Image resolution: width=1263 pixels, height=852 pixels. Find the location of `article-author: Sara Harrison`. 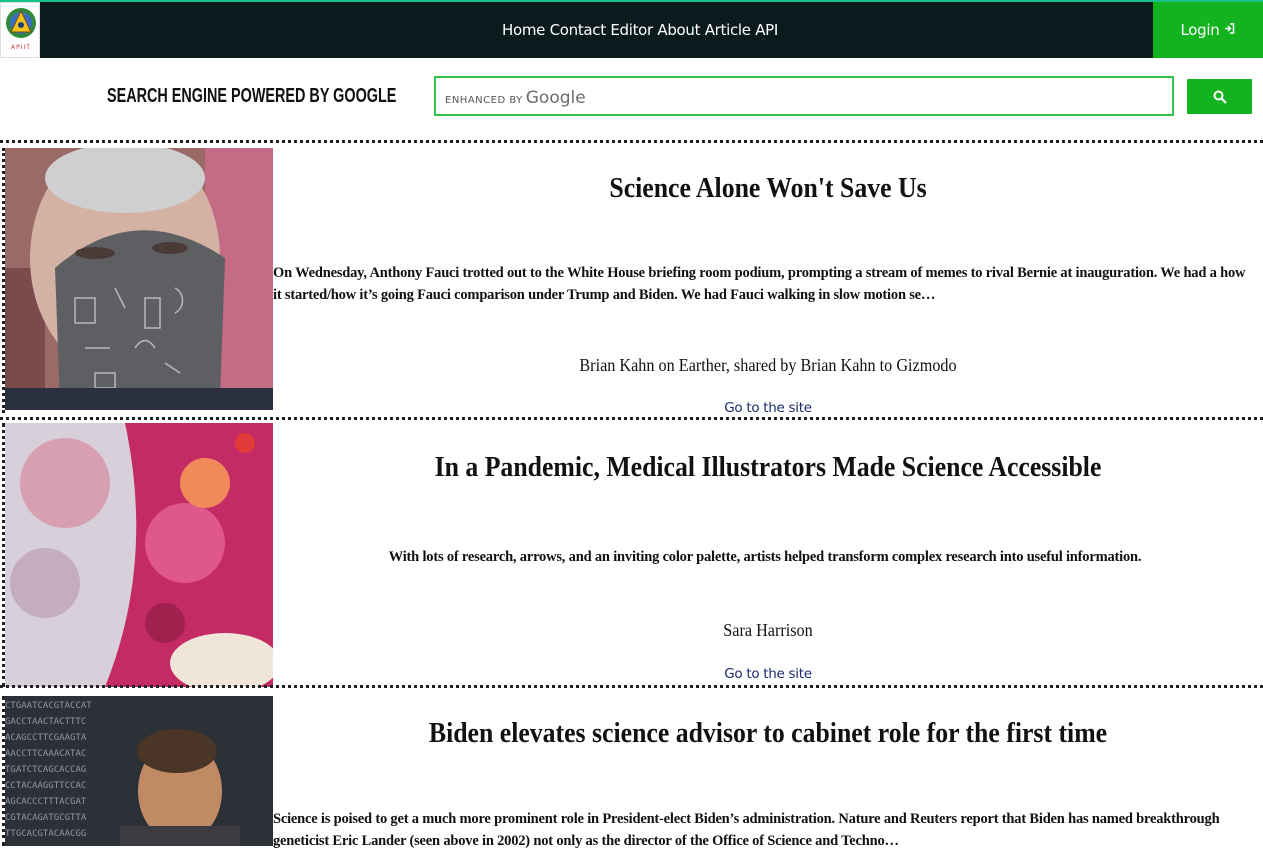

article-author: Sara Harrison is located at coordinates (768, 630).